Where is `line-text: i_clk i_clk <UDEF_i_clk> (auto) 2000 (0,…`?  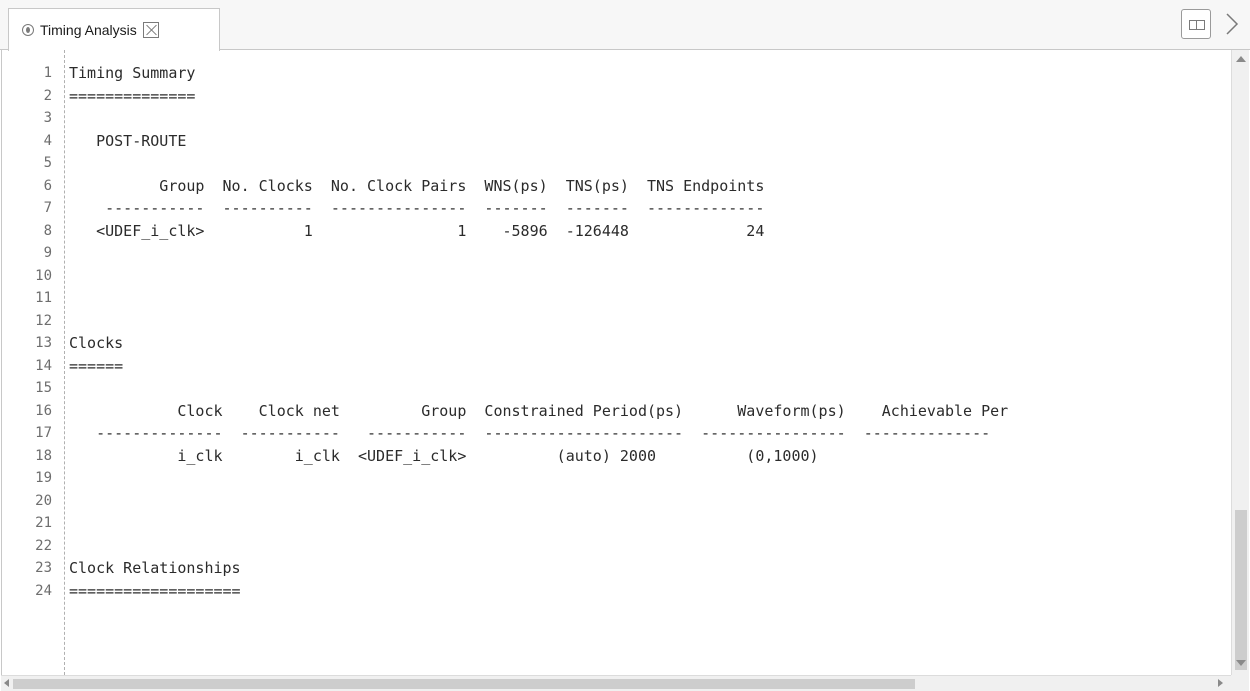 line-text: i_clk i_clk <UDEF_i_clk> (auto) 2000 (0,… is located at coordinates (444, 455).